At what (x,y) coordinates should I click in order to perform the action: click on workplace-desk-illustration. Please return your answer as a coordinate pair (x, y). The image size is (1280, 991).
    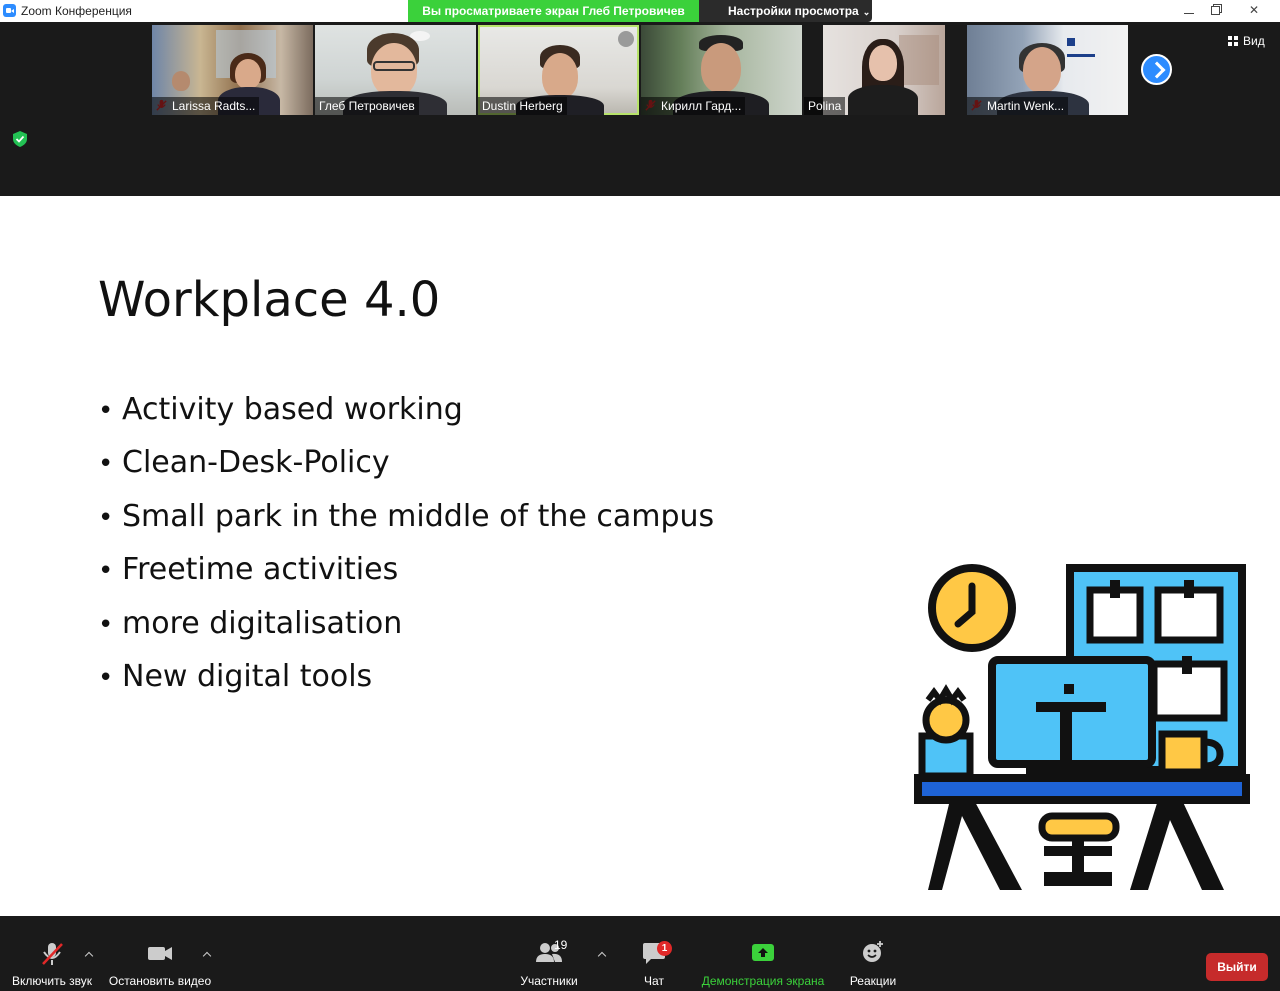
    Looking at the image, I should click on (1082, 727).